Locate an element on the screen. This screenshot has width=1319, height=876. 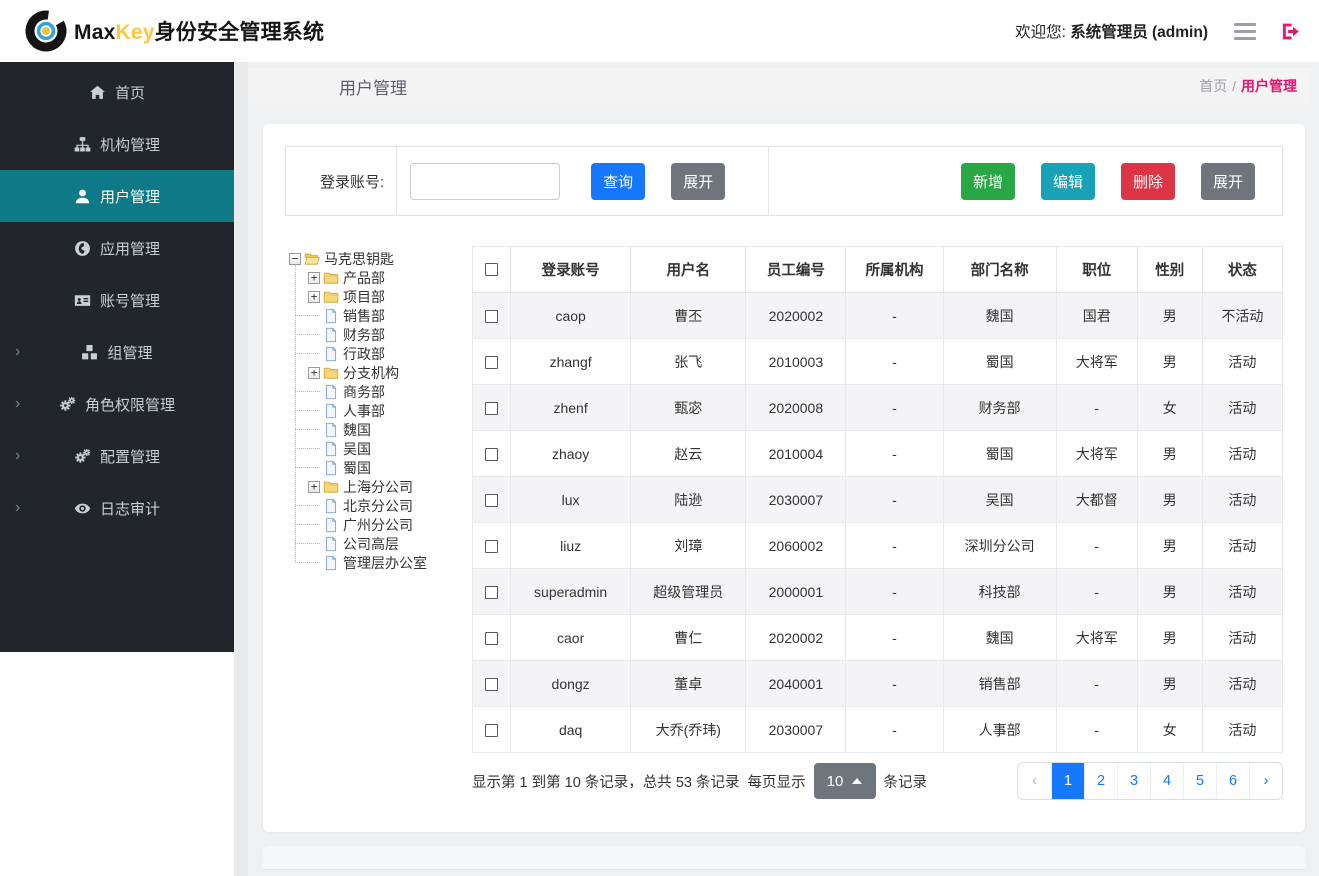
query-button: 查询 is located at coordinates (618, 181).